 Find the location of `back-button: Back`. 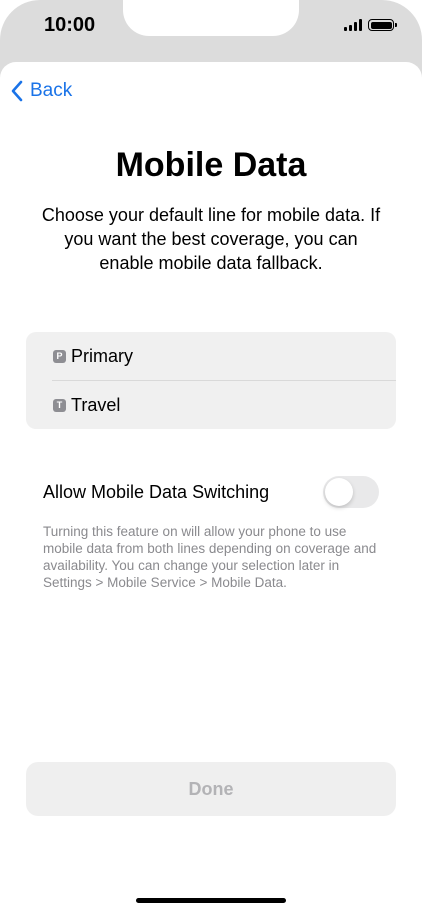

back-button: Back is located at coordinates (41, 91).